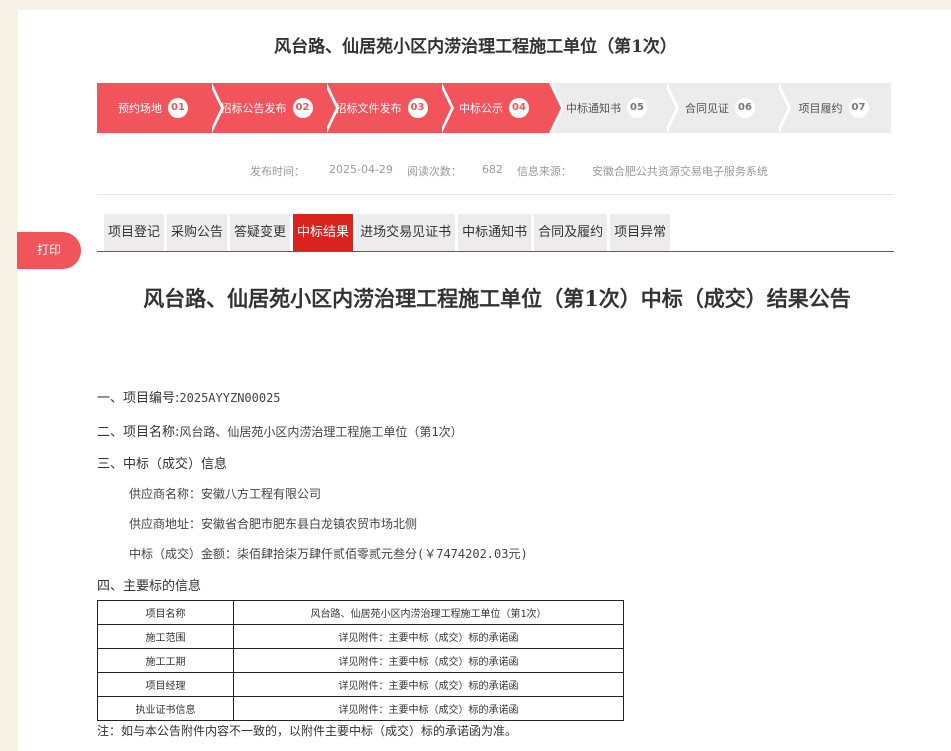 This screenshot has height=751, width=951. I want to click on project-name-label: 二、项目名称:, so click(138, 432).